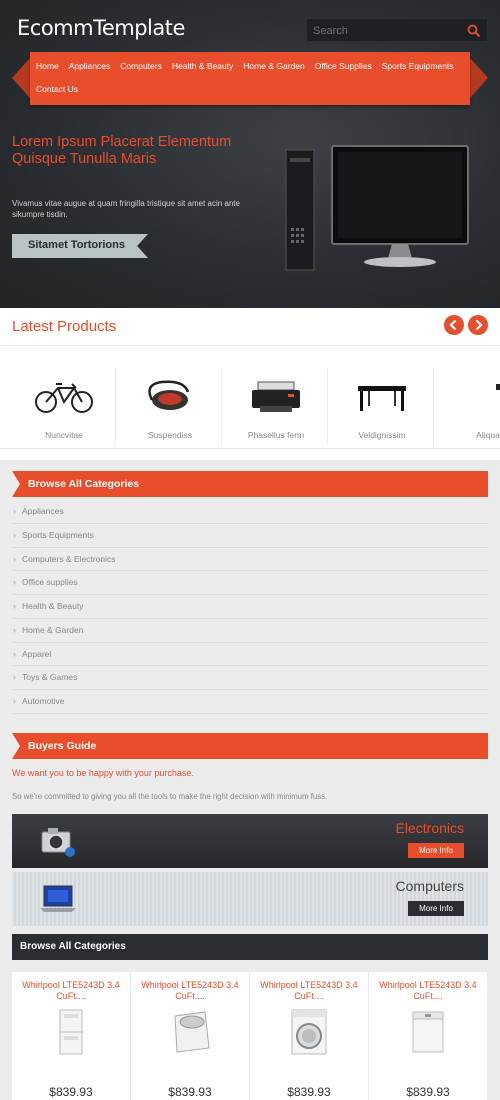 The width and height of the screenshot is (500, 1100). I want to click on category-item-apparel: › Apparel, so click(250, 655).